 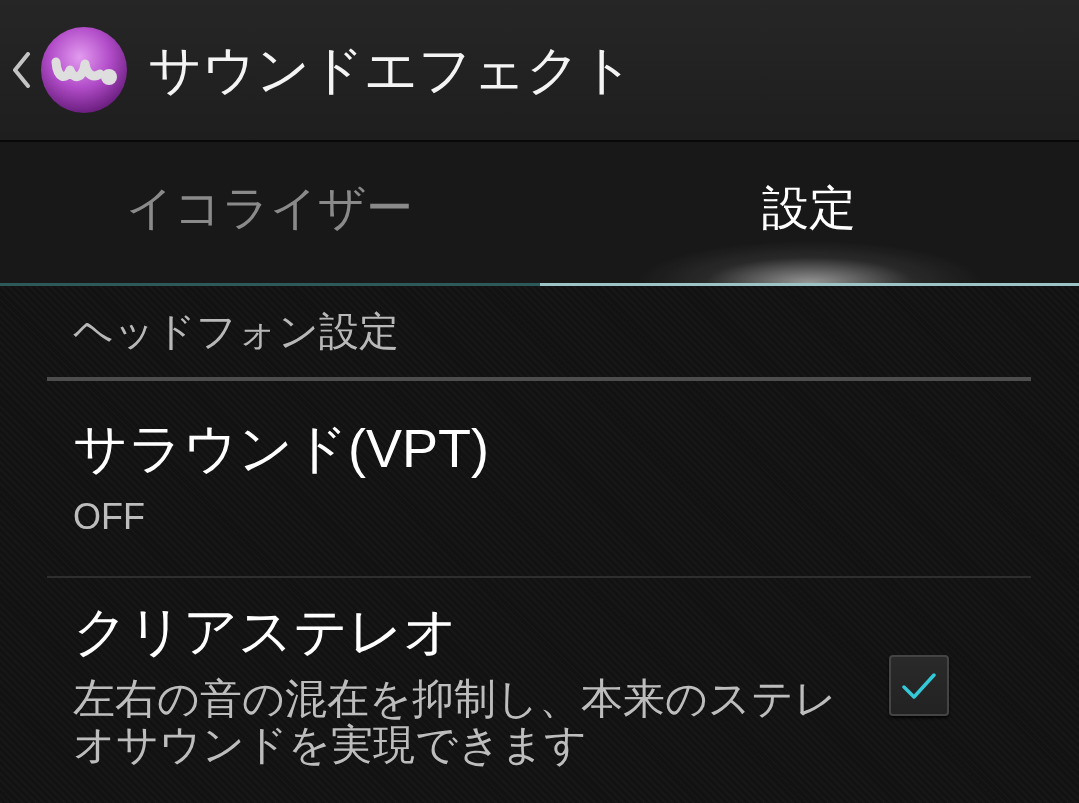 What do you see at coordinates (281, 448) in the screenshot?
I see `preference-title: サラウンド(VPT)` at bounding box center [281, 448].